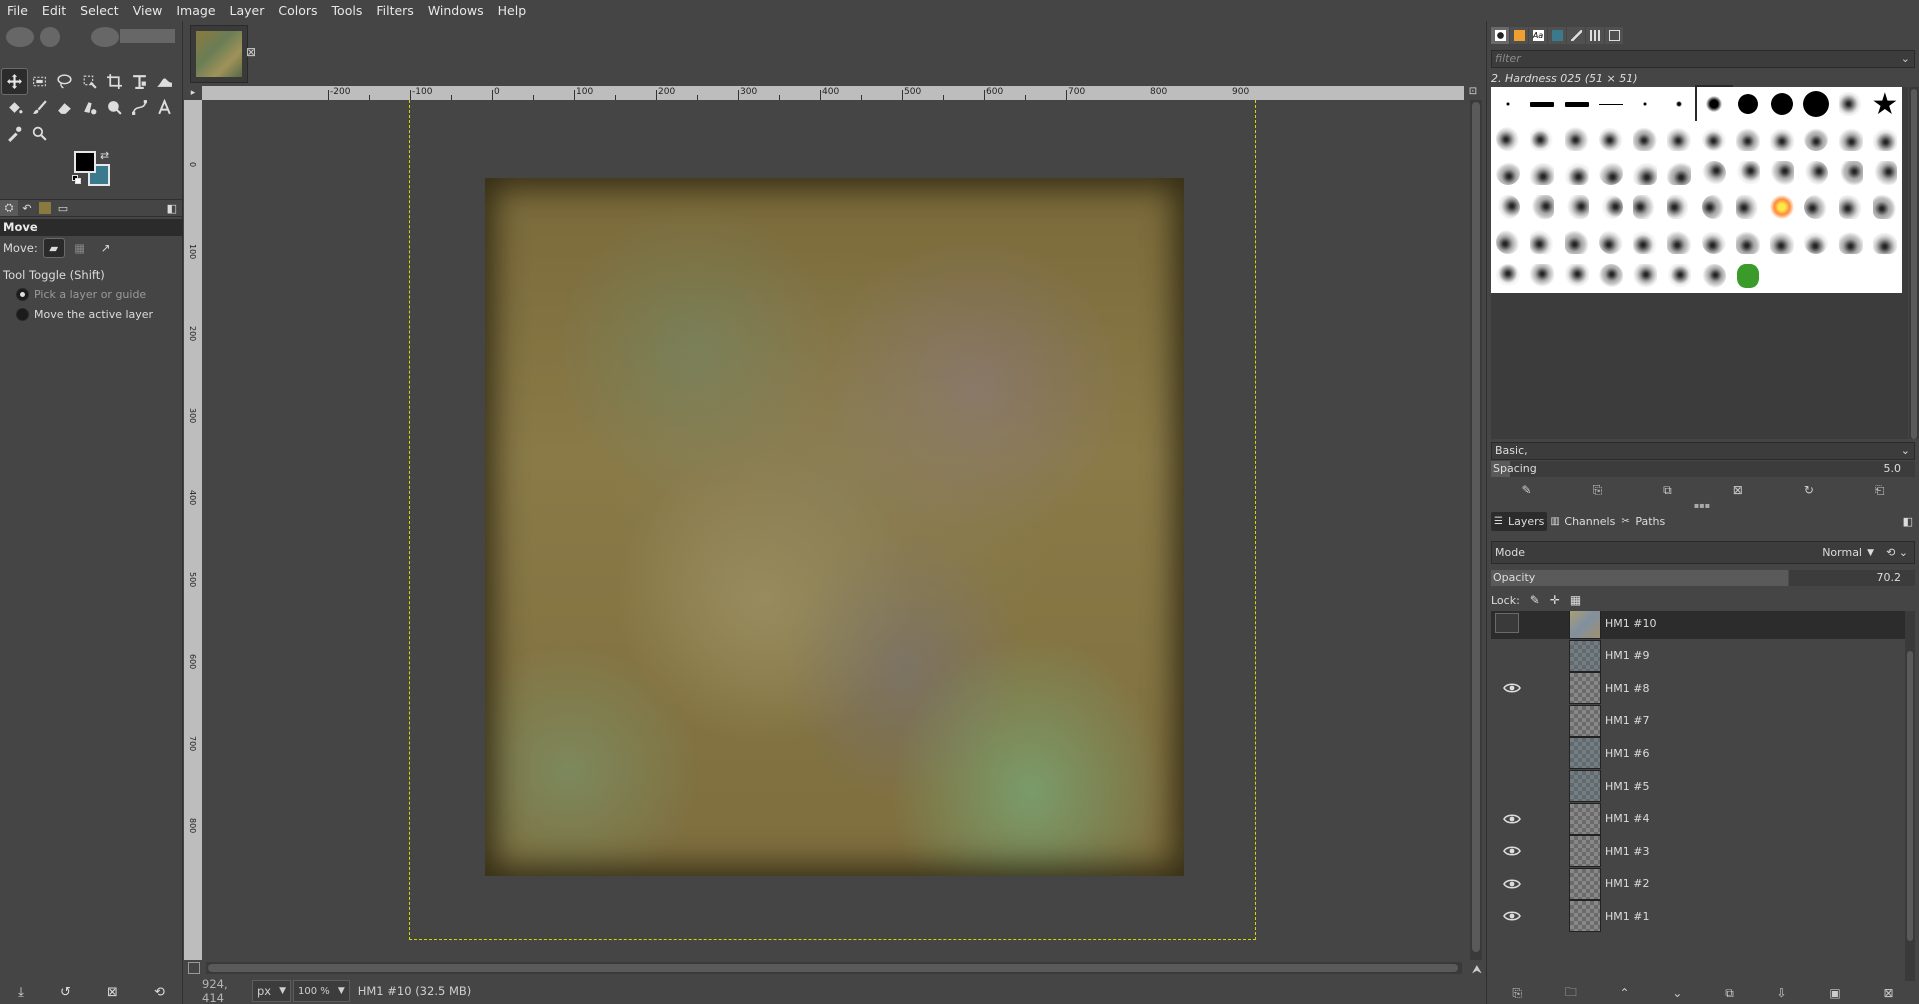  I want to click on smudge-icon, so click(114, 107).